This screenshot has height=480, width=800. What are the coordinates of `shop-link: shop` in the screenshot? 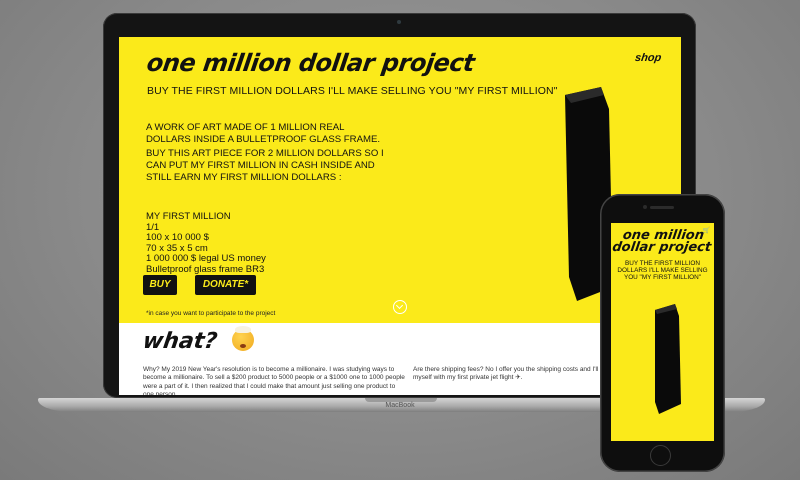 It's located at (648, 58).